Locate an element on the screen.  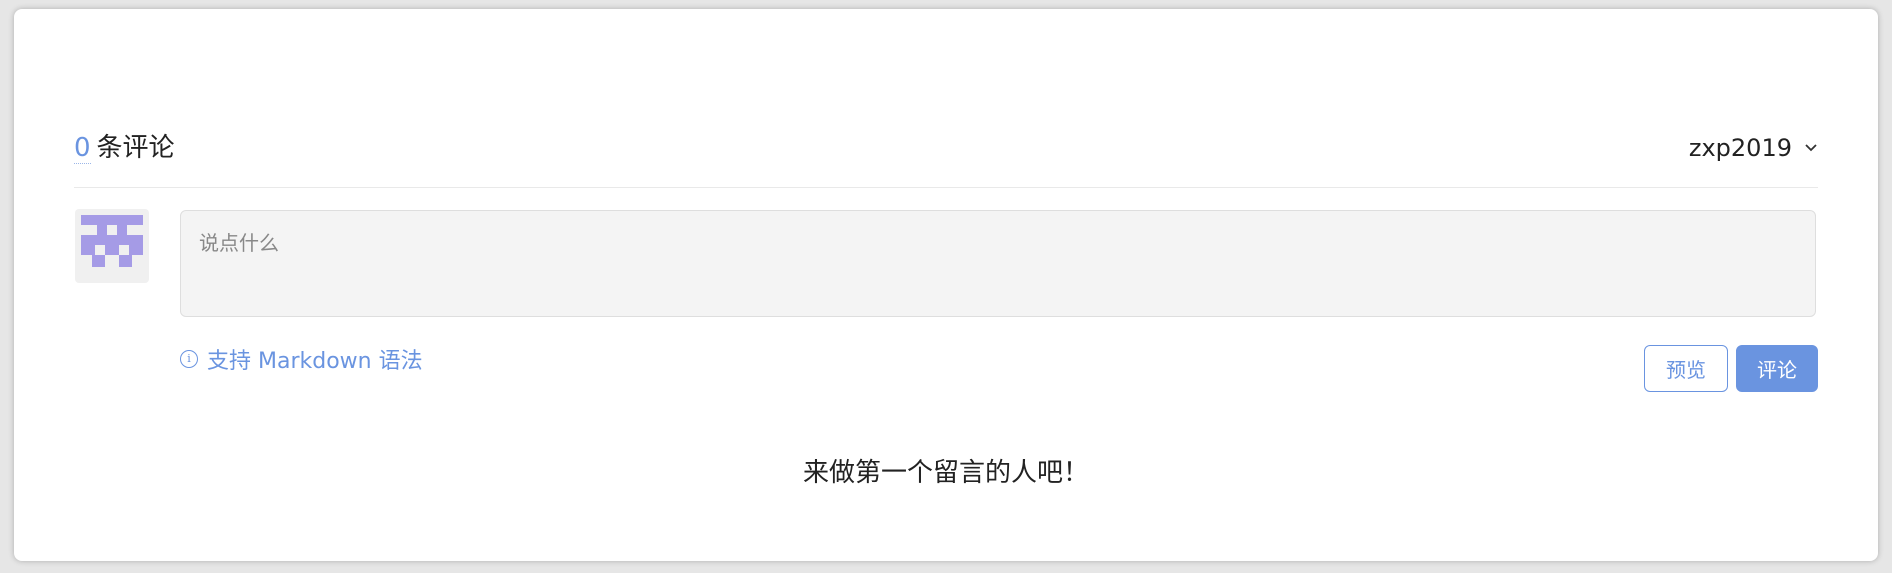
identicon-icon is located at coordinates (112, 241).